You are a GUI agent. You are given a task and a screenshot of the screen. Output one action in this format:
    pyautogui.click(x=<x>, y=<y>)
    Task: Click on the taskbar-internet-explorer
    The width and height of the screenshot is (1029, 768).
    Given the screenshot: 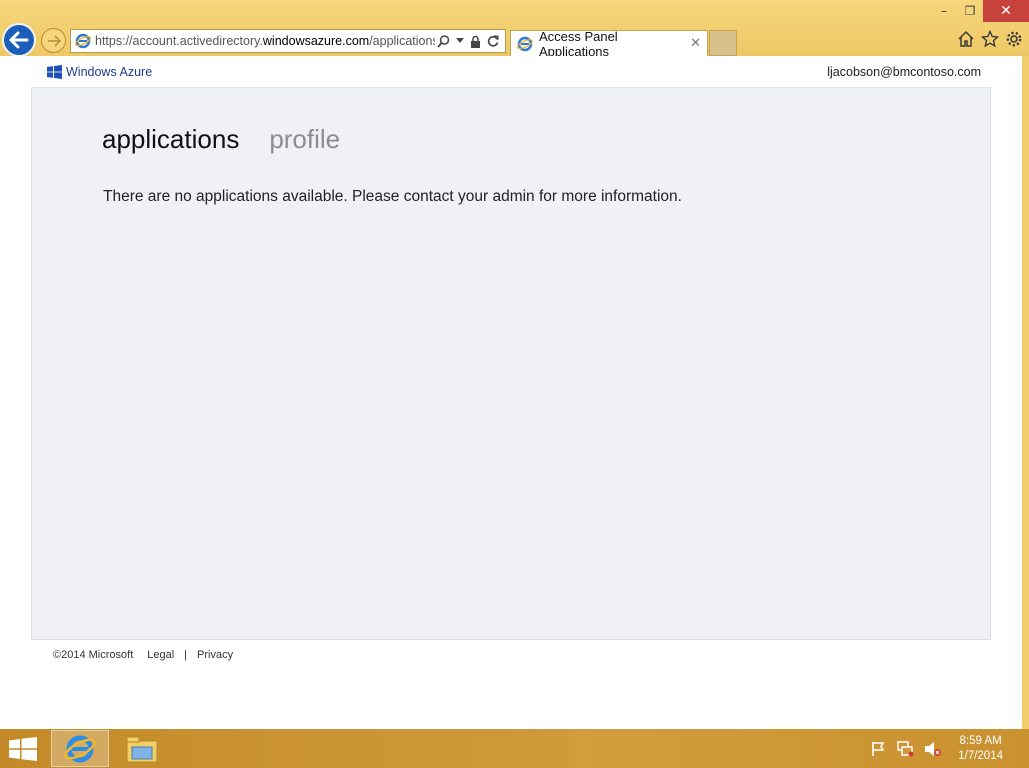 What is the action you would take?
    pyautogui.click(x=80, y=748)
    